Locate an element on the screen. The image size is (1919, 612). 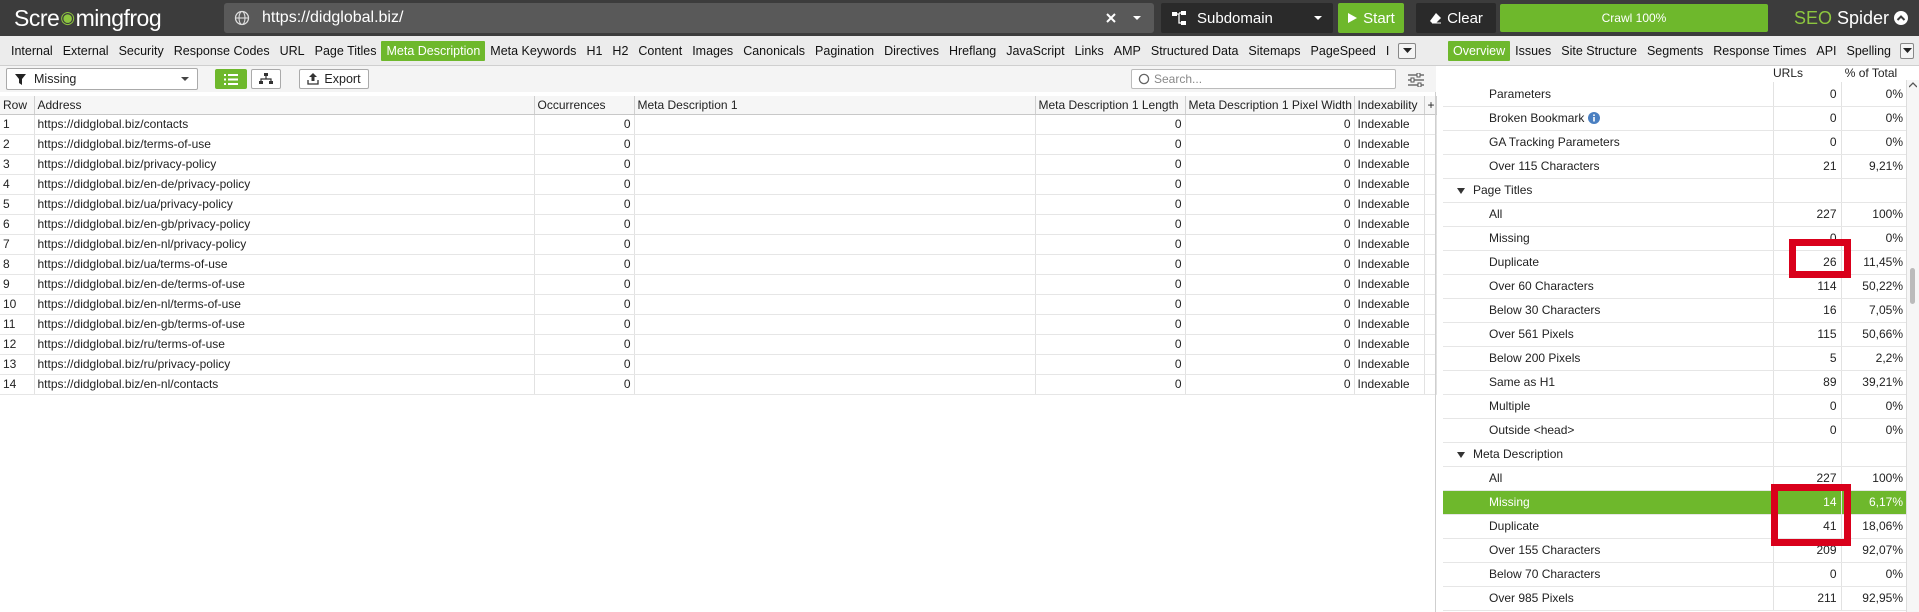
overview-item: Over 985 Pixels 211 92,95% is located at coordinates (1674, 598).